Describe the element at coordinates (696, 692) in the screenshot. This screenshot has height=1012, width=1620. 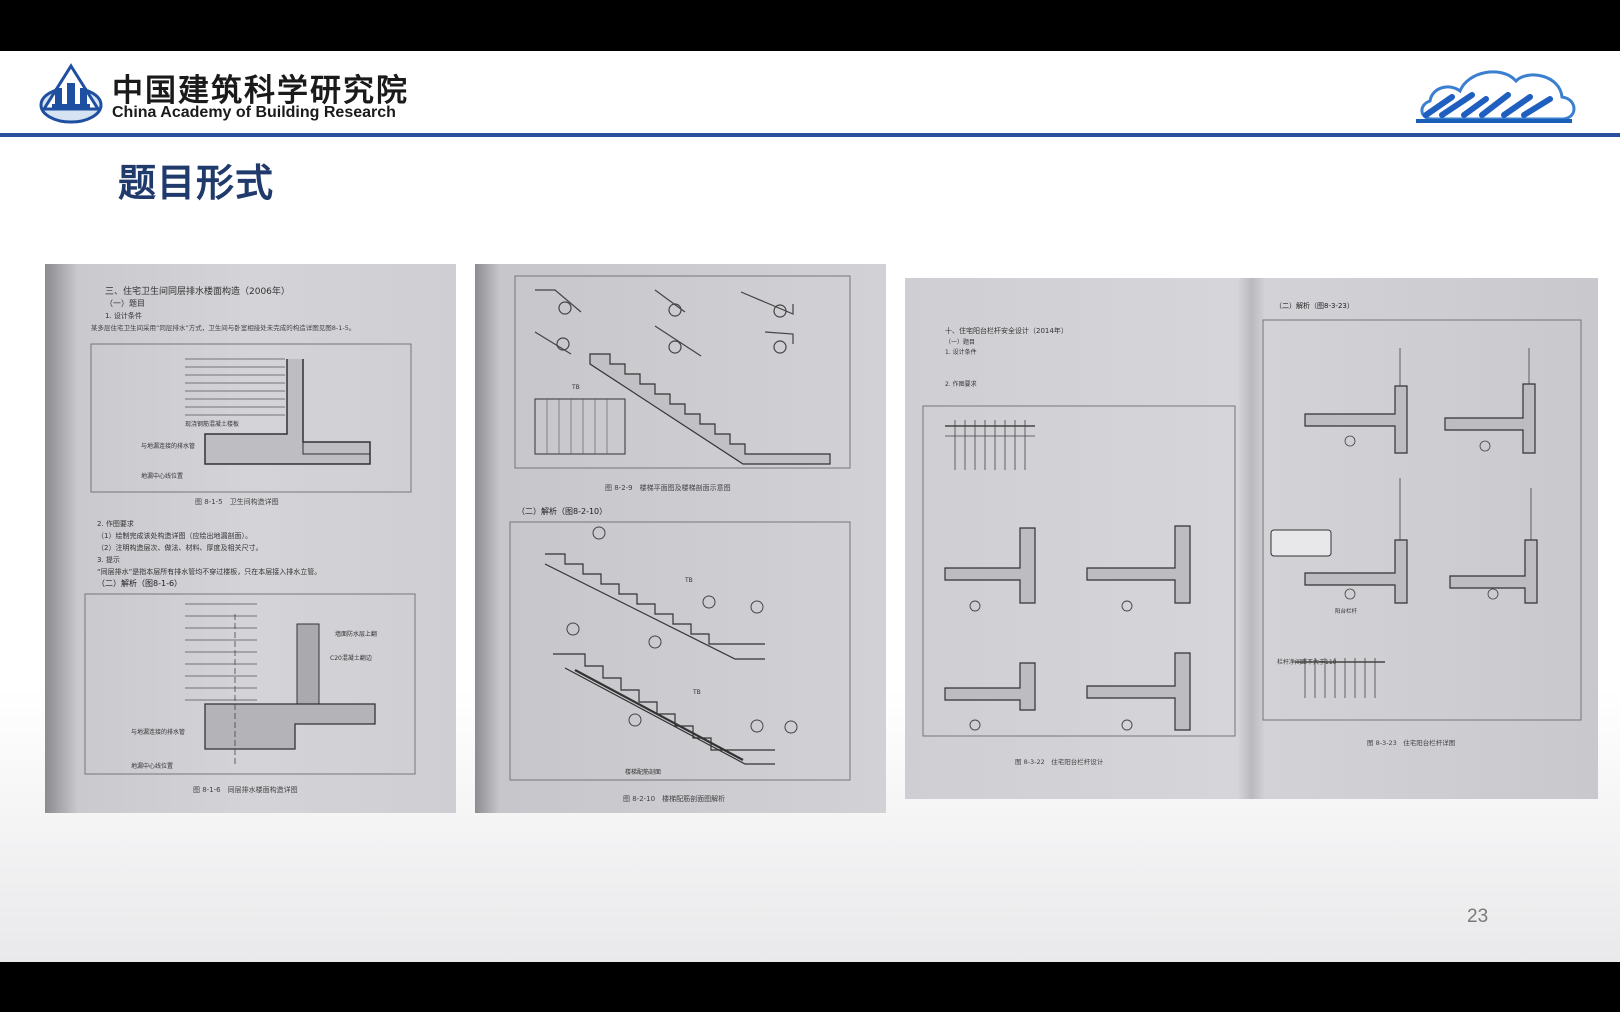
I see `photo2-tb-label-3: TB` at that location.